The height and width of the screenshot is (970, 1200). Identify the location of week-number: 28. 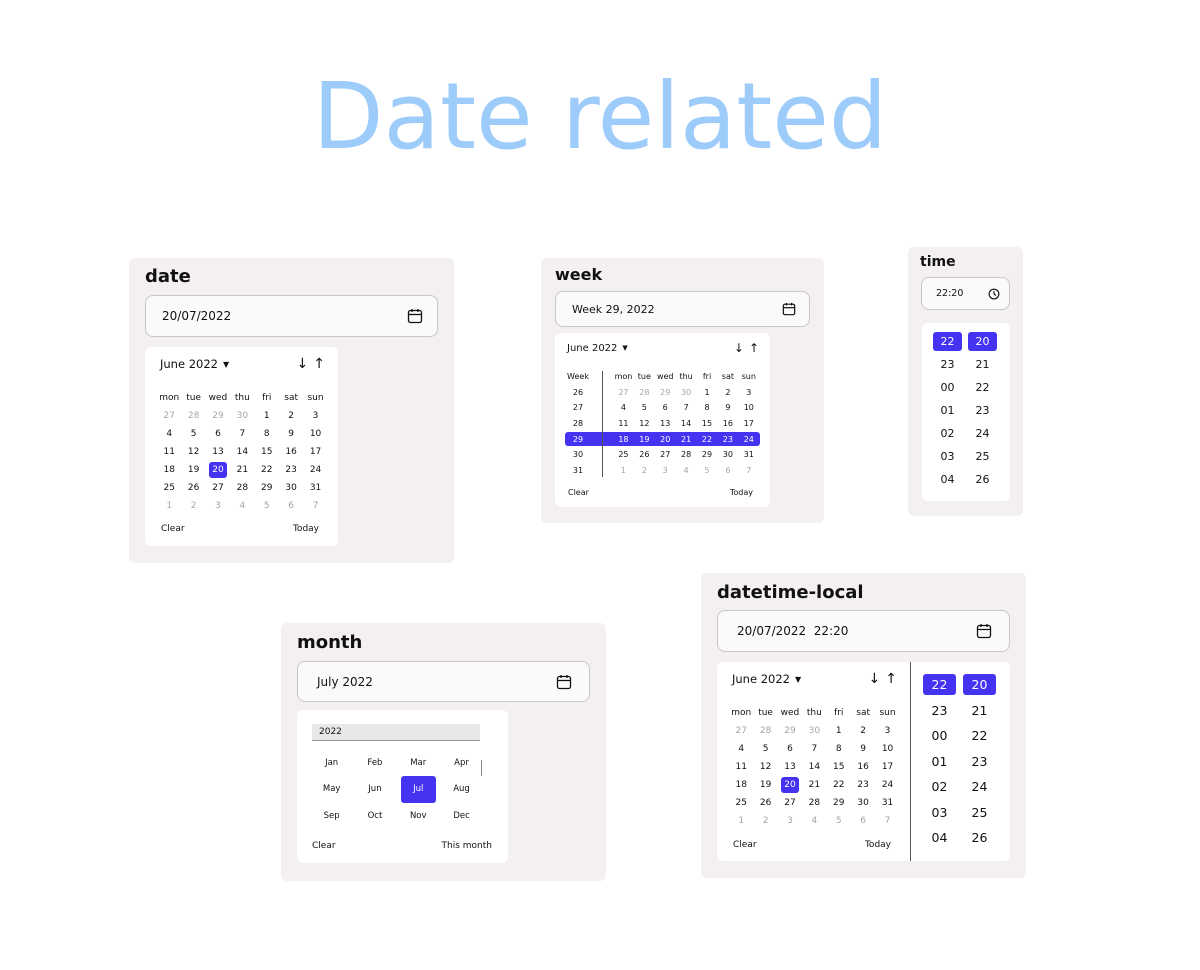
(578, 424).